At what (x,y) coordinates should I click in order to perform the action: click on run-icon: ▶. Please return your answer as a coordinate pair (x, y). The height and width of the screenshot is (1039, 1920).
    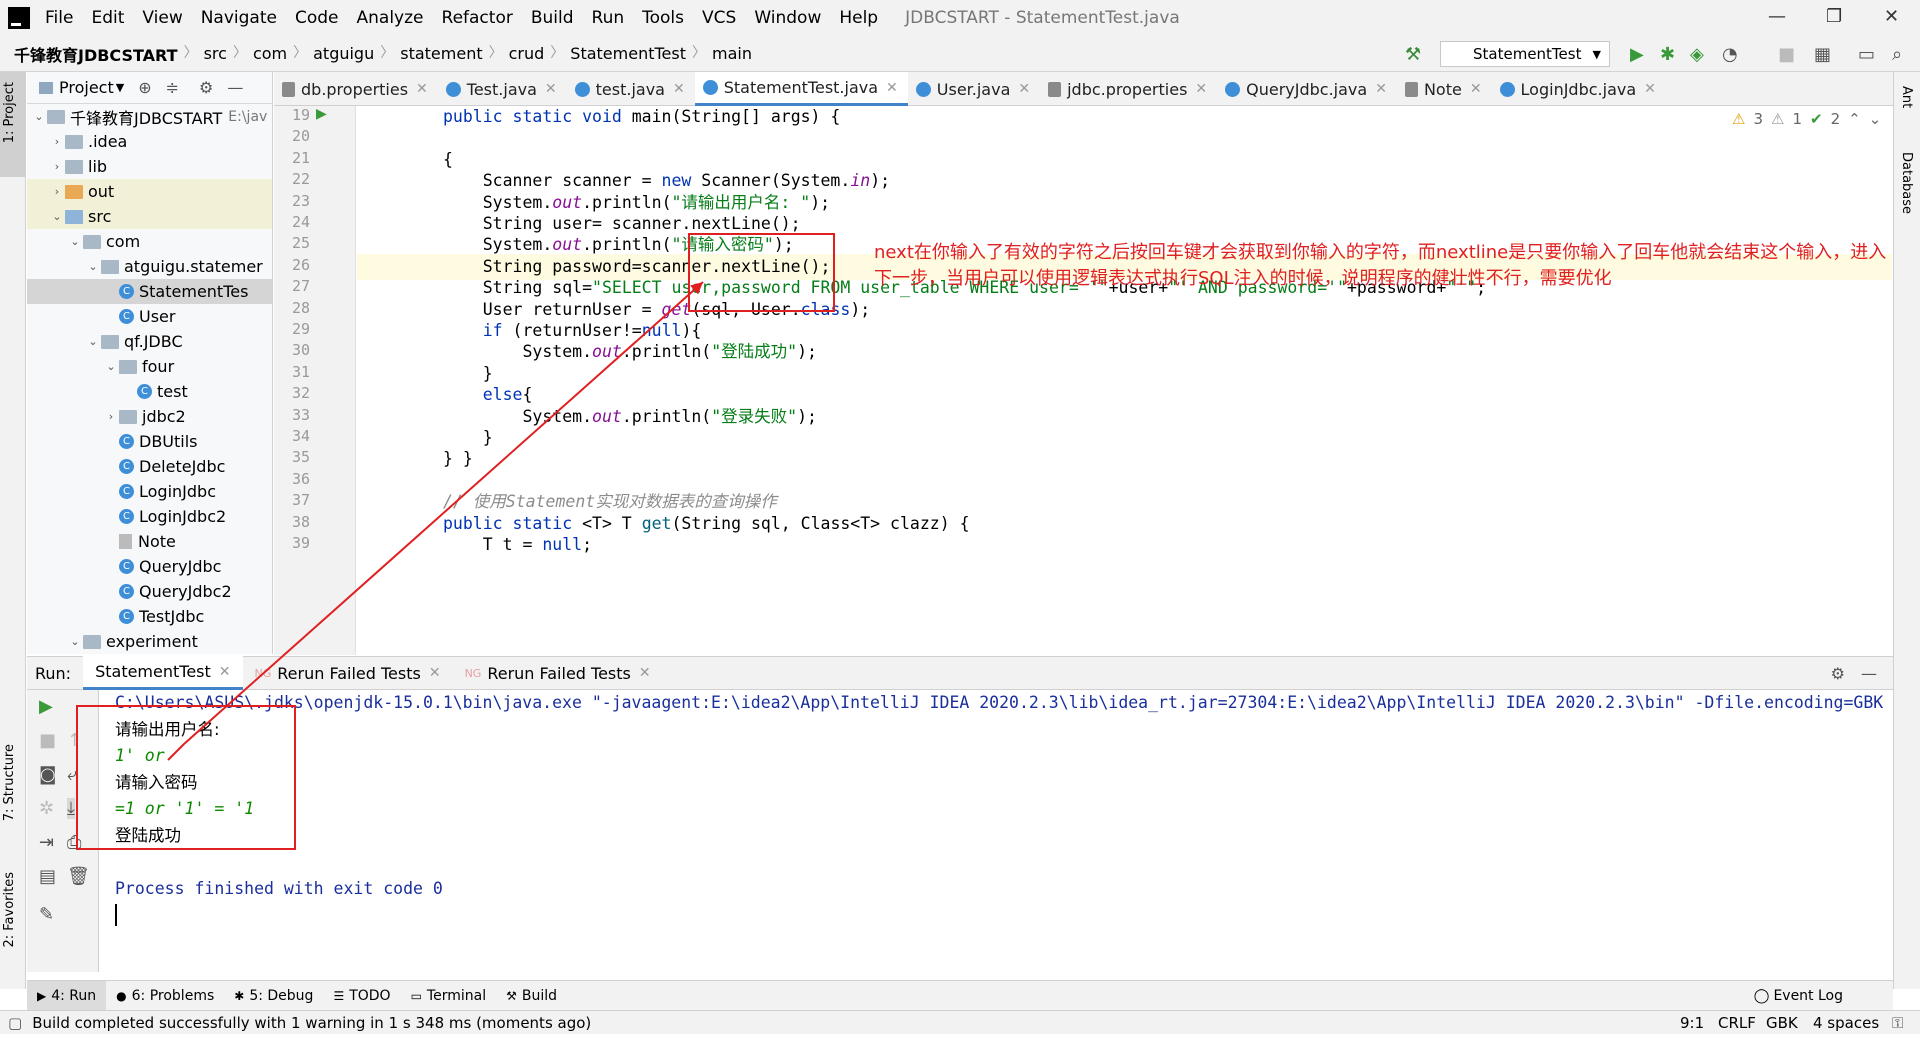
    Looking at the image, I should click on (1637, 54).